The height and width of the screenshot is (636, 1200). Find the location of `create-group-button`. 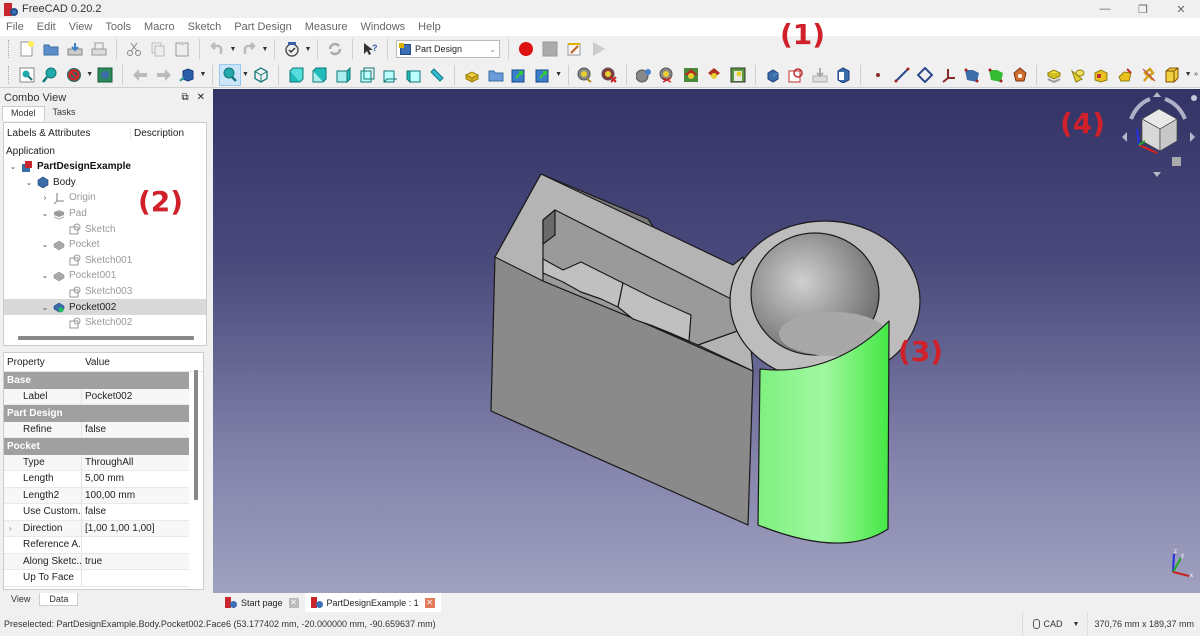

create-group-button is located at coordinates (496, 75).